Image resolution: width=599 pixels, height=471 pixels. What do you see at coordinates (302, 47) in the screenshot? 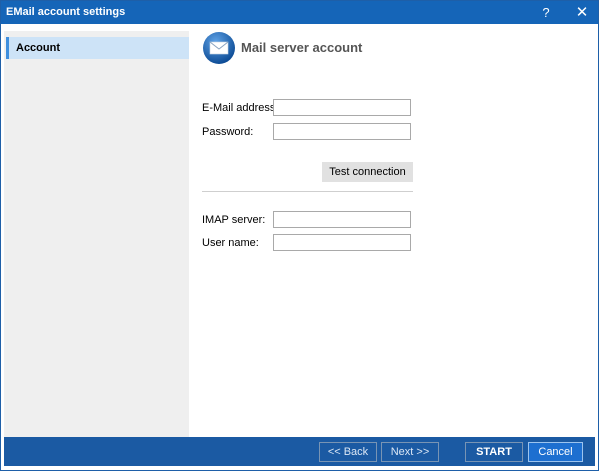
I see `page-title: Mail server account` at bounding box center [302, 47].